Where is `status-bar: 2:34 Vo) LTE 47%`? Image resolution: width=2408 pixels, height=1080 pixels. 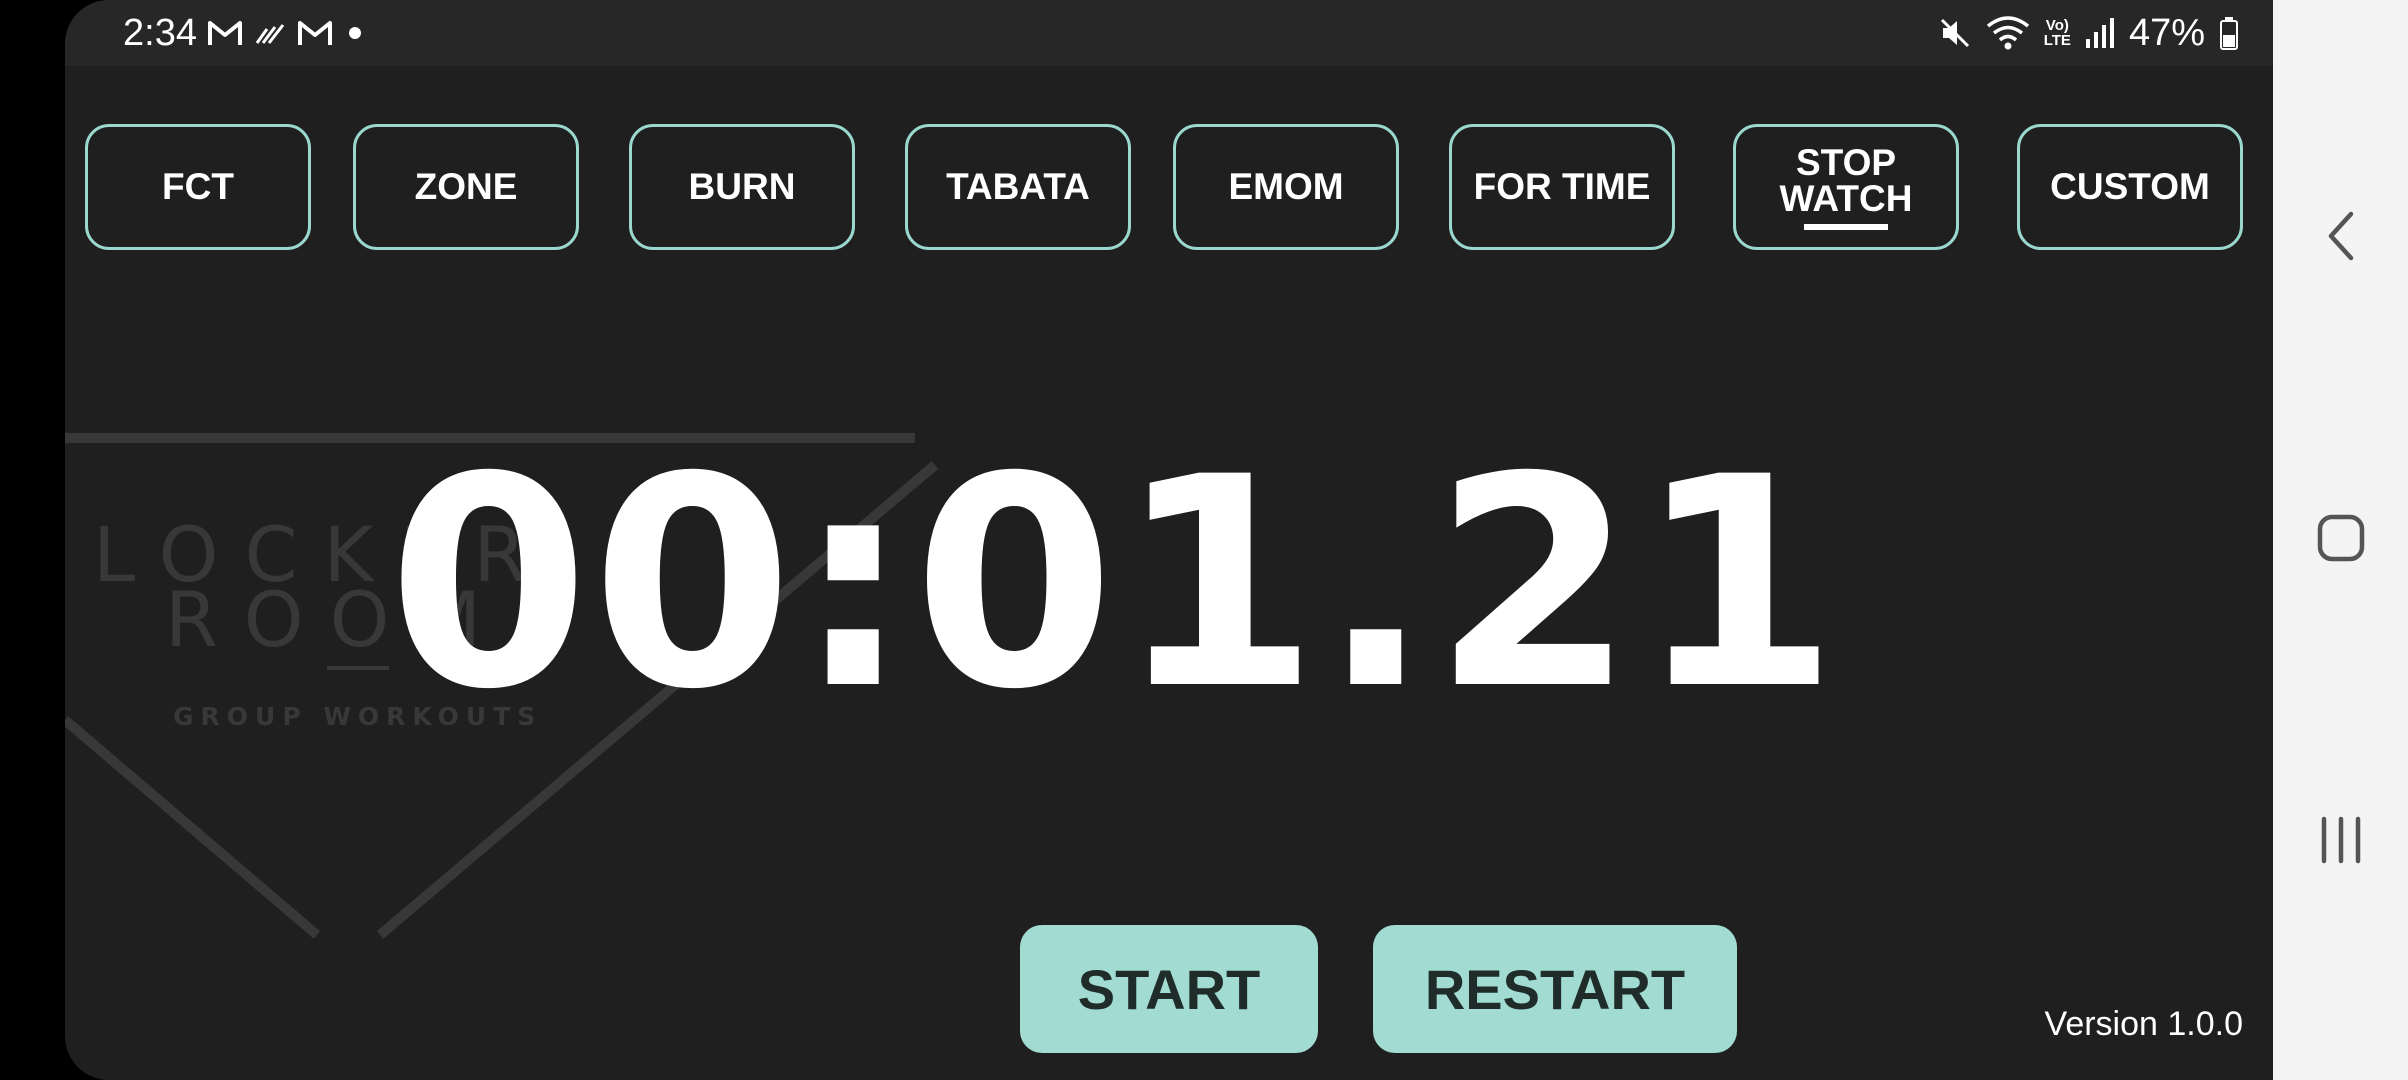 status-bar: 2:34 Vo) LTE 47% is located at coordinates (1169, 33).